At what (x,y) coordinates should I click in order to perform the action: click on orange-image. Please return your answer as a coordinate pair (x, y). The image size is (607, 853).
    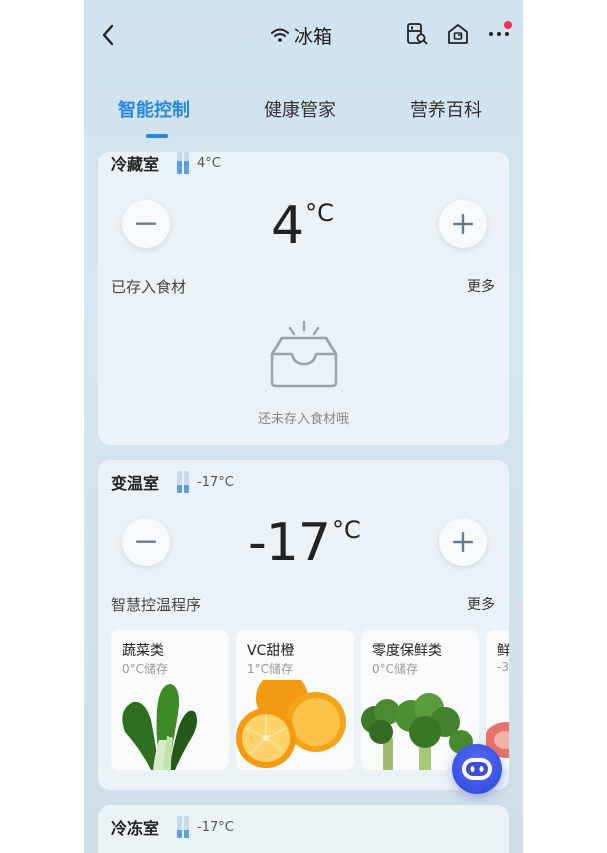
    Looking at the image, I should click on (291, 724).